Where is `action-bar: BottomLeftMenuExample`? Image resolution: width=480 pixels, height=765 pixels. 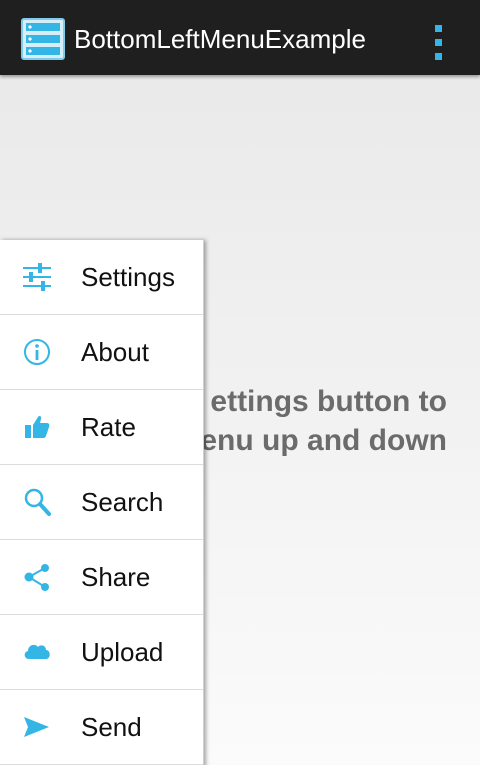
action-bar: BottomLeftMenuExample is located at coordinates (240, 37).